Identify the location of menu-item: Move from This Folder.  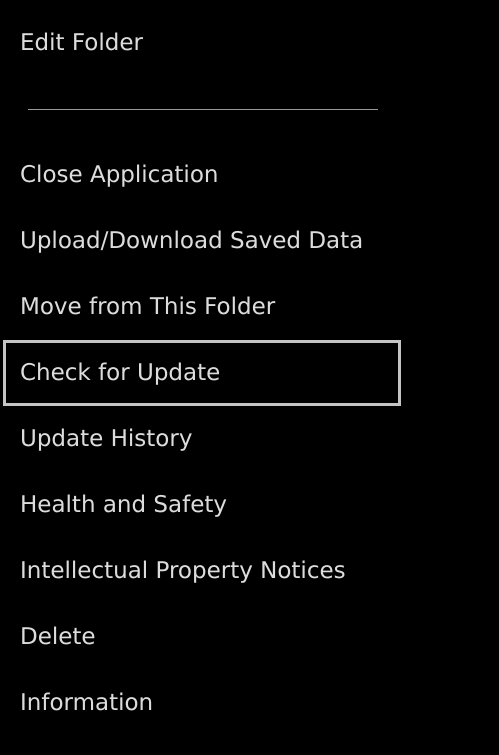
(202, 307).